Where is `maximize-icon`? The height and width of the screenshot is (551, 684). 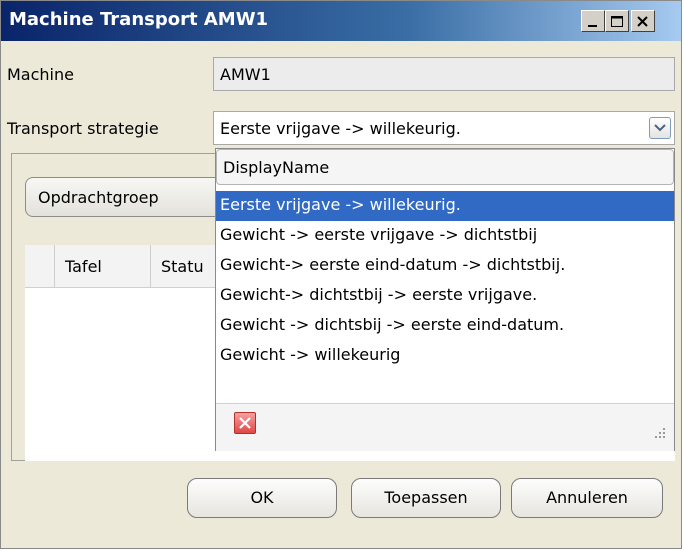 maximize-icon is located at coordinates (617, 21).